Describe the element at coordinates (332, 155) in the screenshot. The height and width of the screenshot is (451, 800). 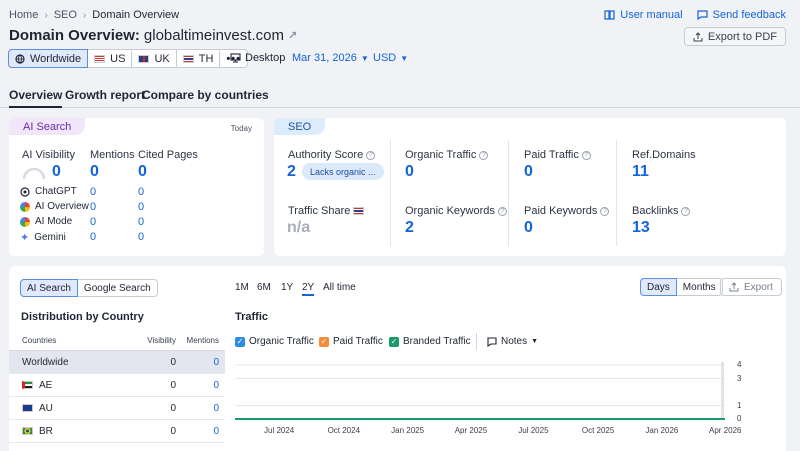
I see `authority-score-label: Authority Score?` at that location.